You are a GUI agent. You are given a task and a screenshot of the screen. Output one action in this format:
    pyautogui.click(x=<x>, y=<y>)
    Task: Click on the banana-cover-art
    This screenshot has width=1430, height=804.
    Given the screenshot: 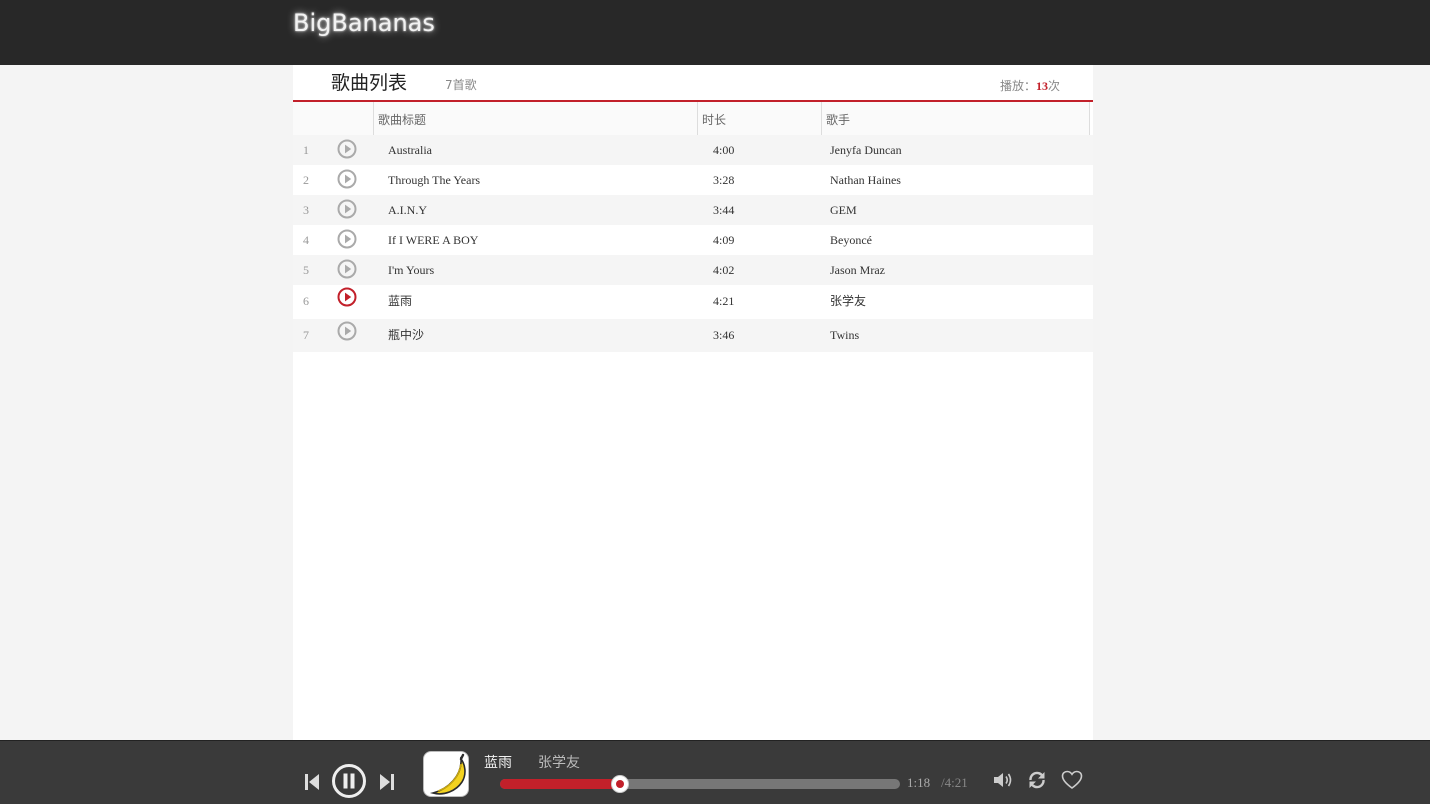 What is the action you would take?
    pyautogui.click(x=446, y=774)
    